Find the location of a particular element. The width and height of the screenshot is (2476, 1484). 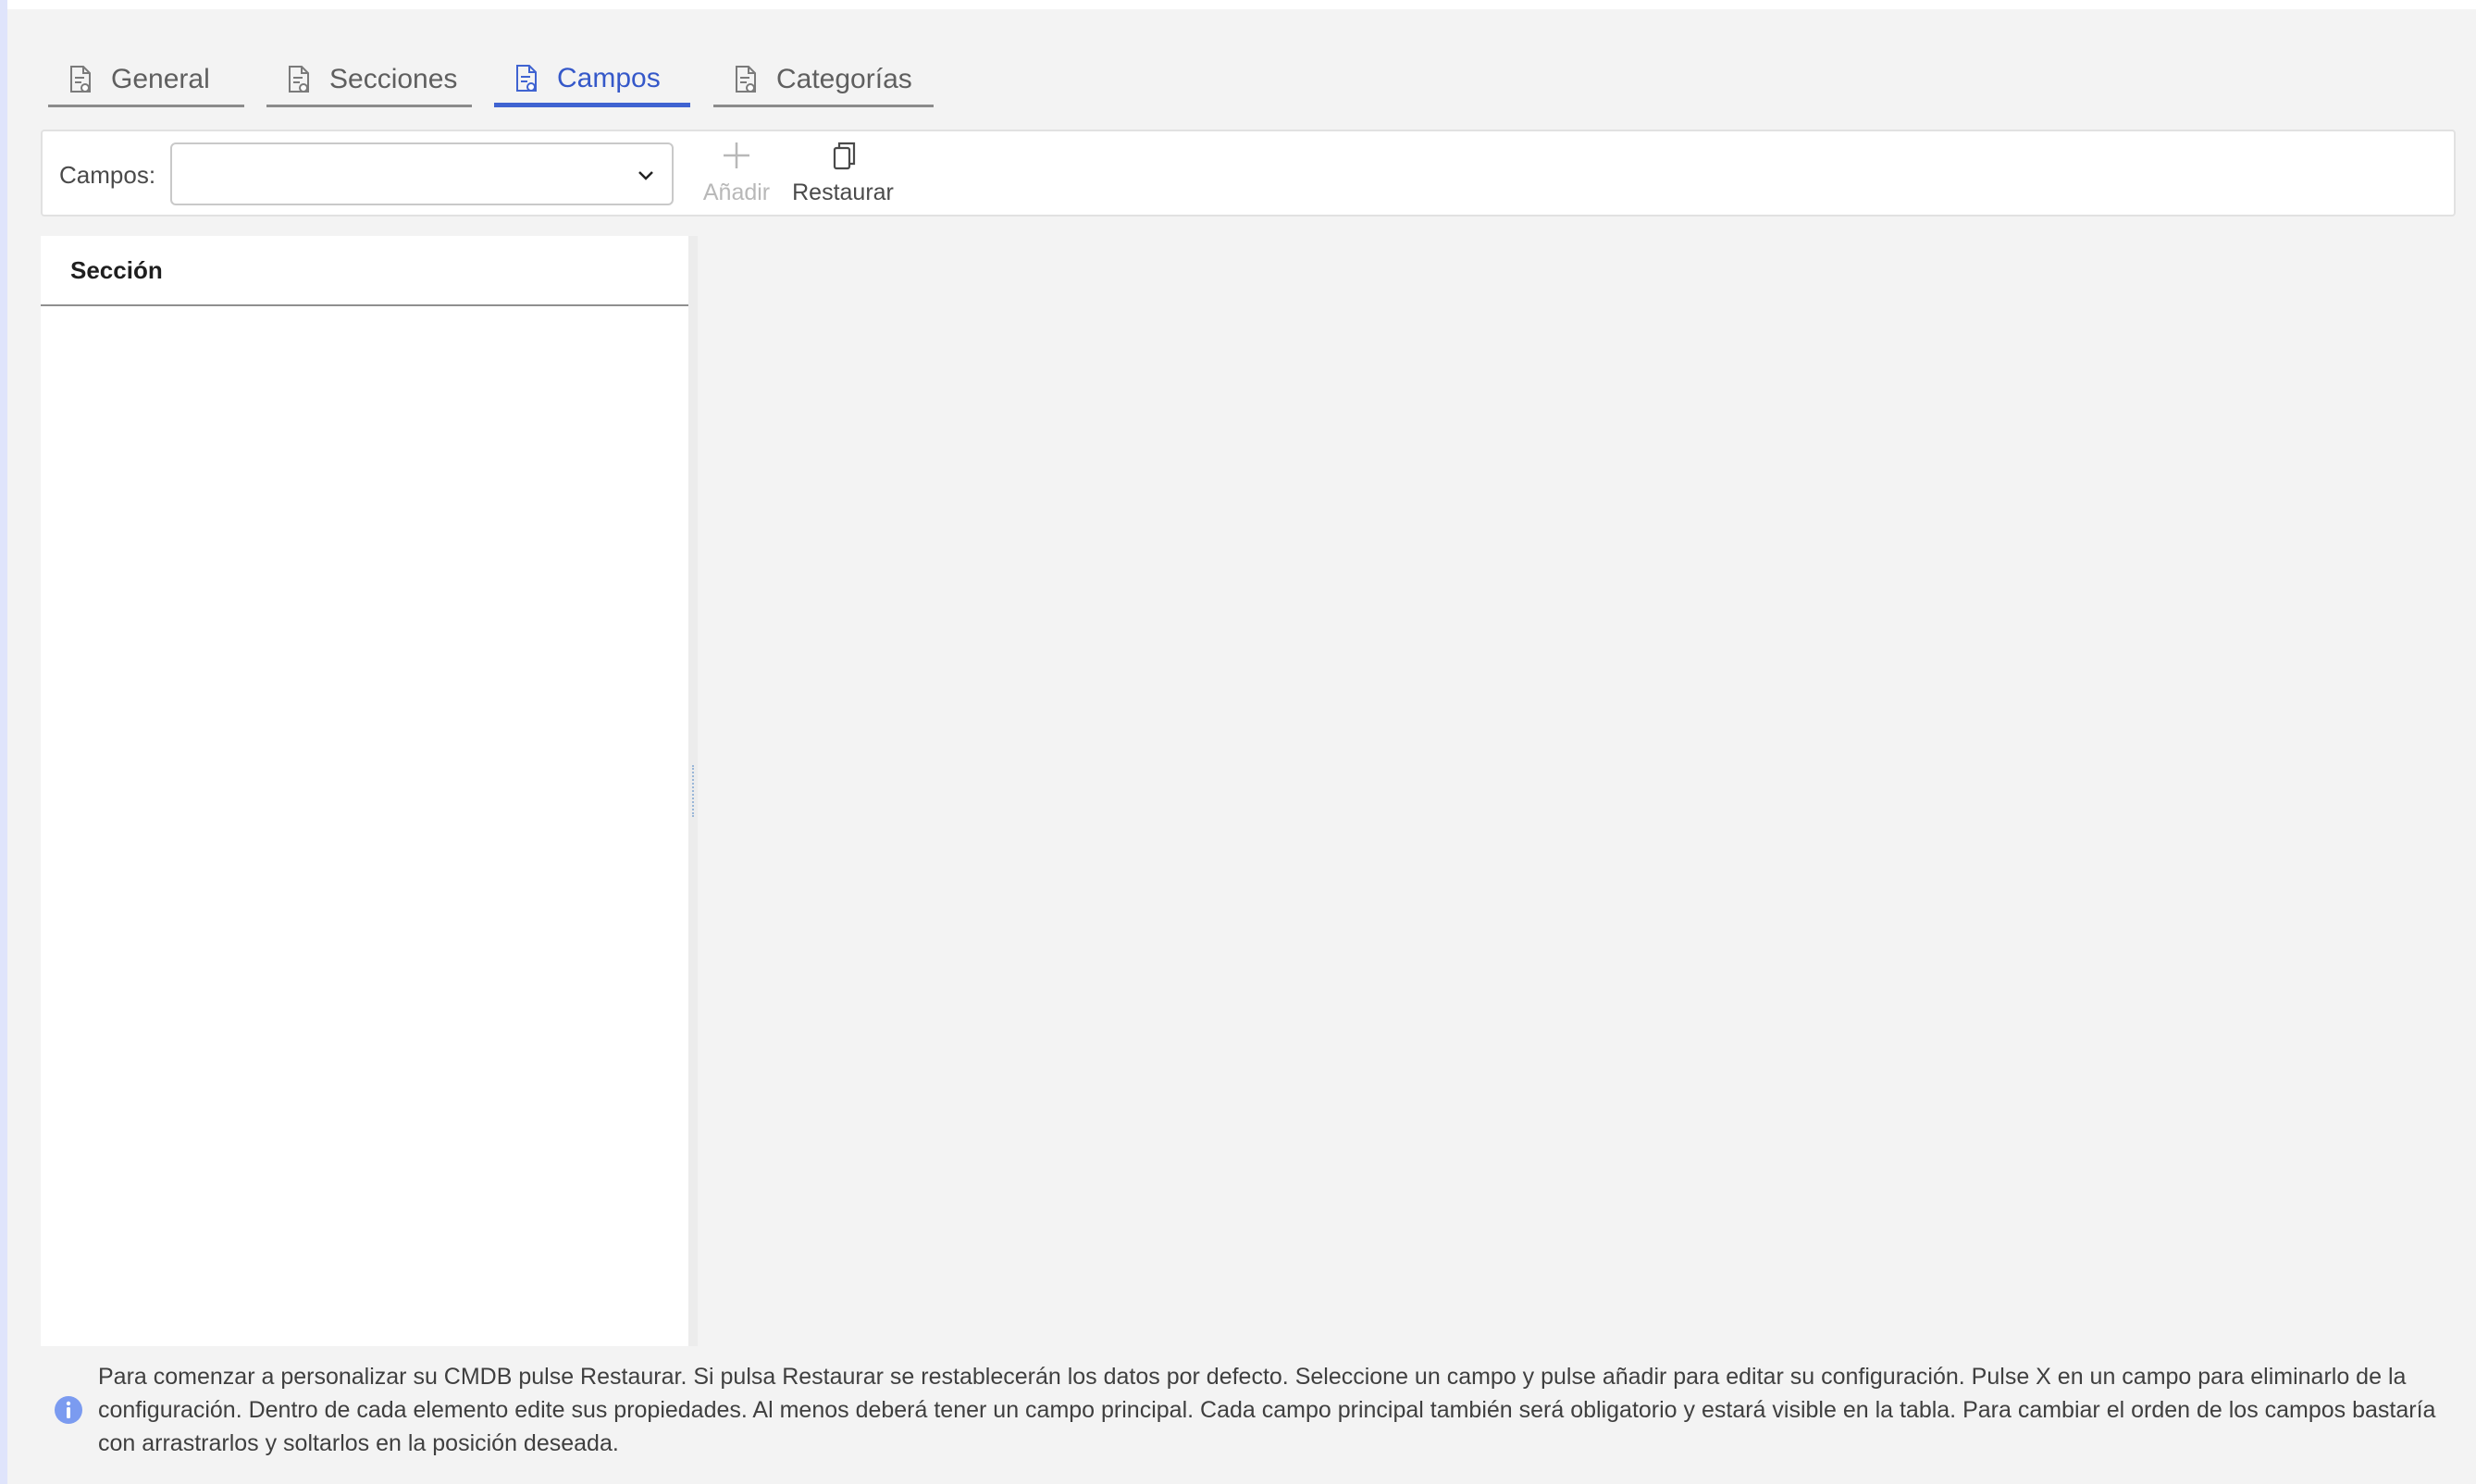

restore-button-label: Restaurar is located at coordinates (843, 192).